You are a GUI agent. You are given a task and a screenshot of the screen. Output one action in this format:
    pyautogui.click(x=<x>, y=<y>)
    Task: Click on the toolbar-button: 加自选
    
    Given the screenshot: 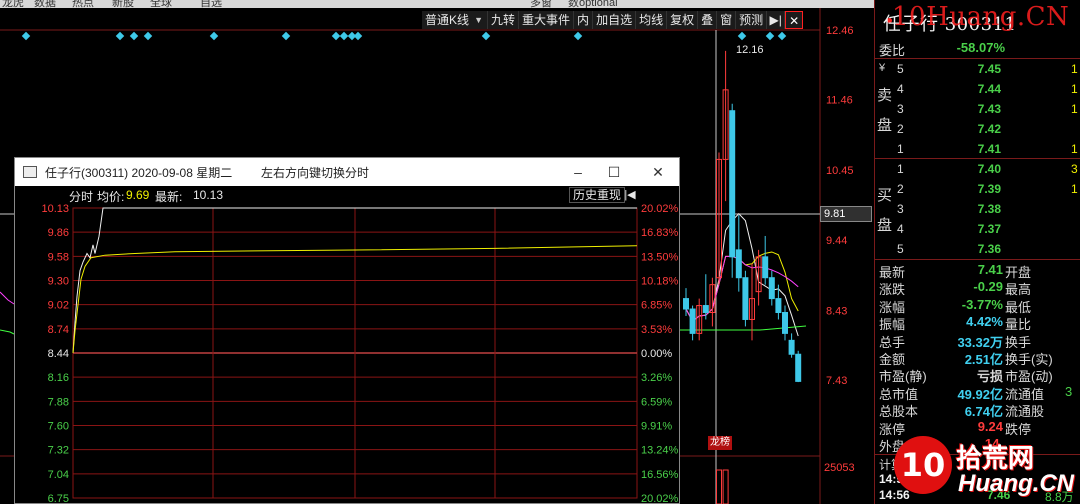 What is the action you would take?
    pyautogui.click(x=615, y=20)
    